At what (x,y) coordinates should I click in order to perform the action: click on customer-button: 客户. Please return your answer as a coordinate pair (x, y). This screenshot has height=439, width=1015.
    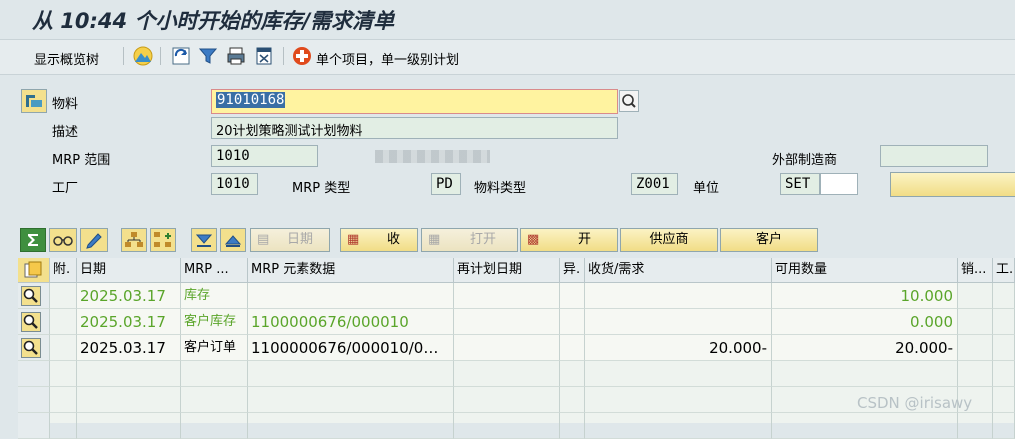
    Looking at the image, I should click on (769, 240).